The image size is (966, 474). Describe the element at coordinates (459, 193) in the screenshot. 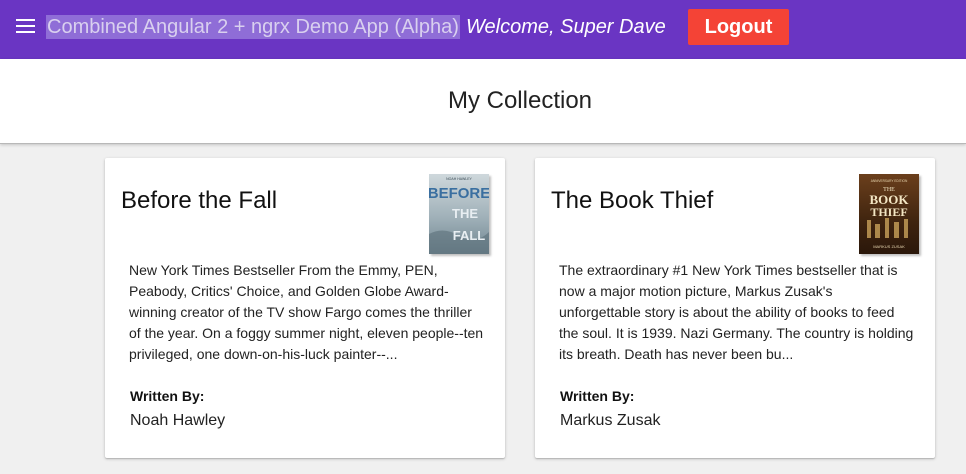

I see `cover-title-line-1: BEFORE` at that location.